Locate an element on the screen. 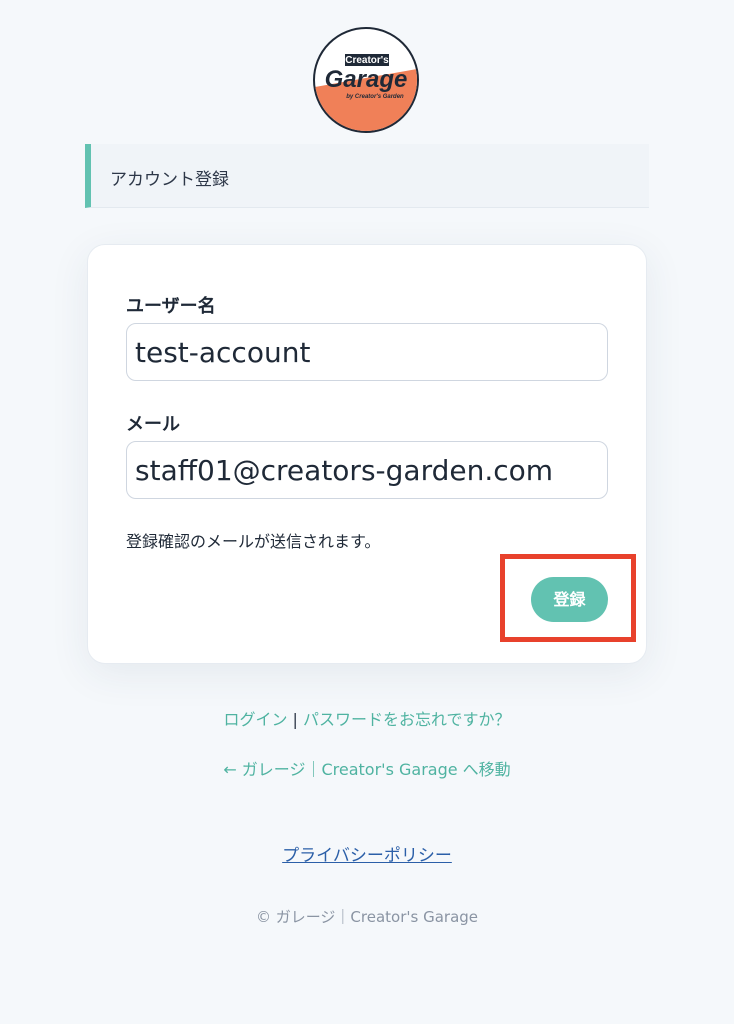 This screenshot has width=734, height=1024. logo-line3: by Creator's Garden is located at coordinates (375, 97).